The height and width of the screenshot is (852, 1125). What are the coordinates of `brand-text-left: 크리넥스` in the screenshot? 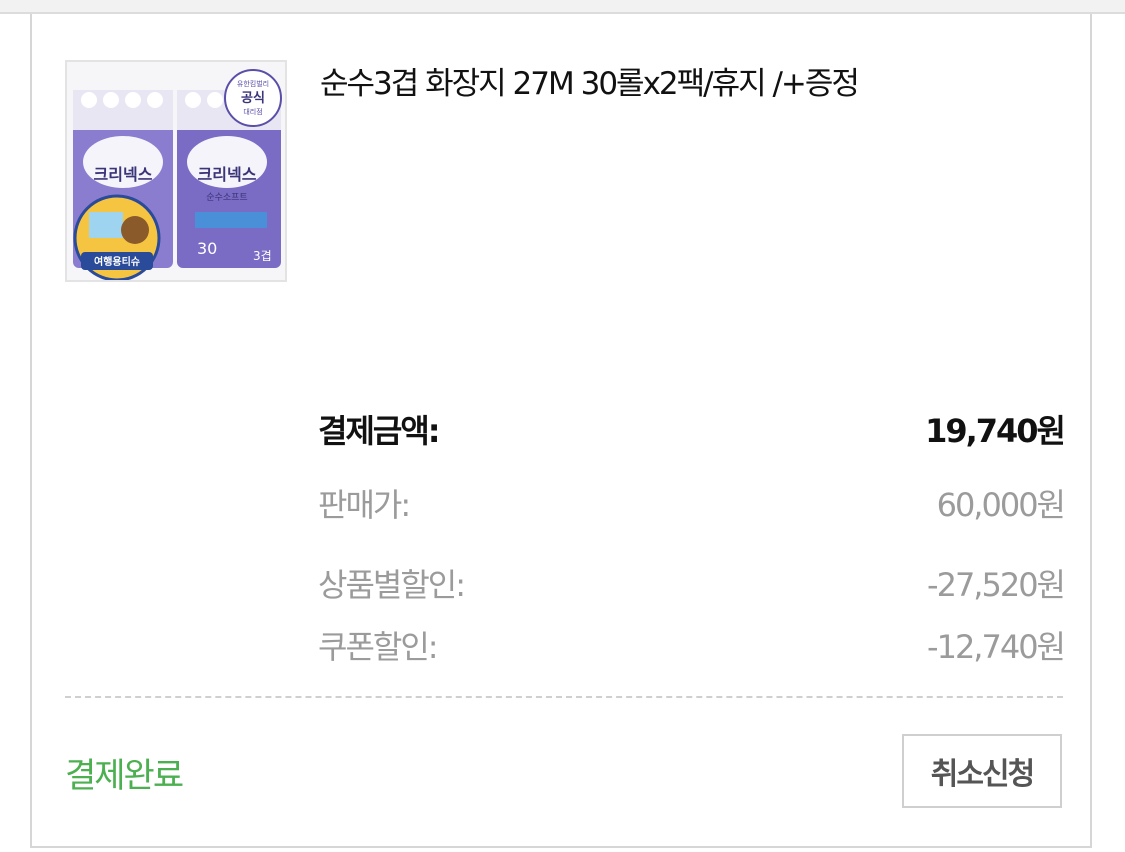 It's located at (123, 174).